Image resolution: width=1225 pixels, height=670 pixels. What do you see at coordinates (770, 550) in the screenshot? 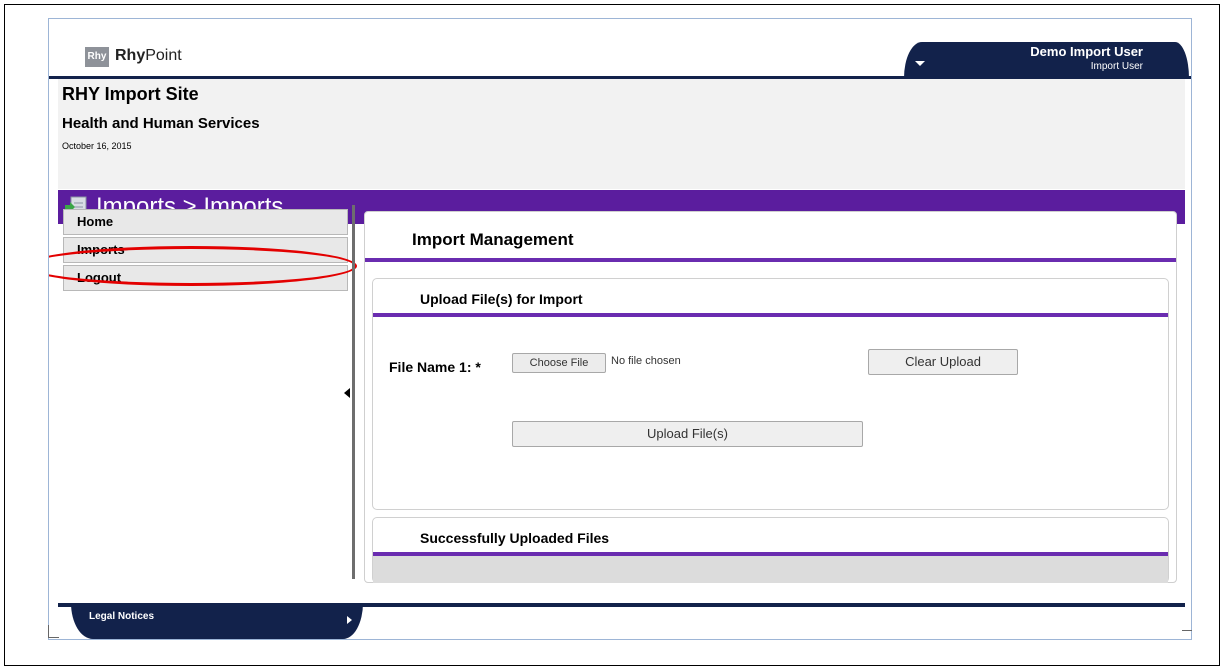
I see `uploaded-files-section: Successfully Uploaded Files` at bounding box center [770, 550].